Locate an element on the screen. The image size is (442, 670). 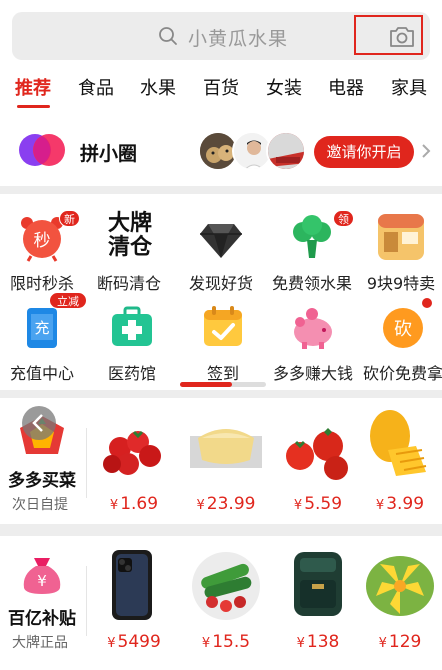
grid-item-bargain: 砍 砍价免费拿 is located at coordinates (400, 336).